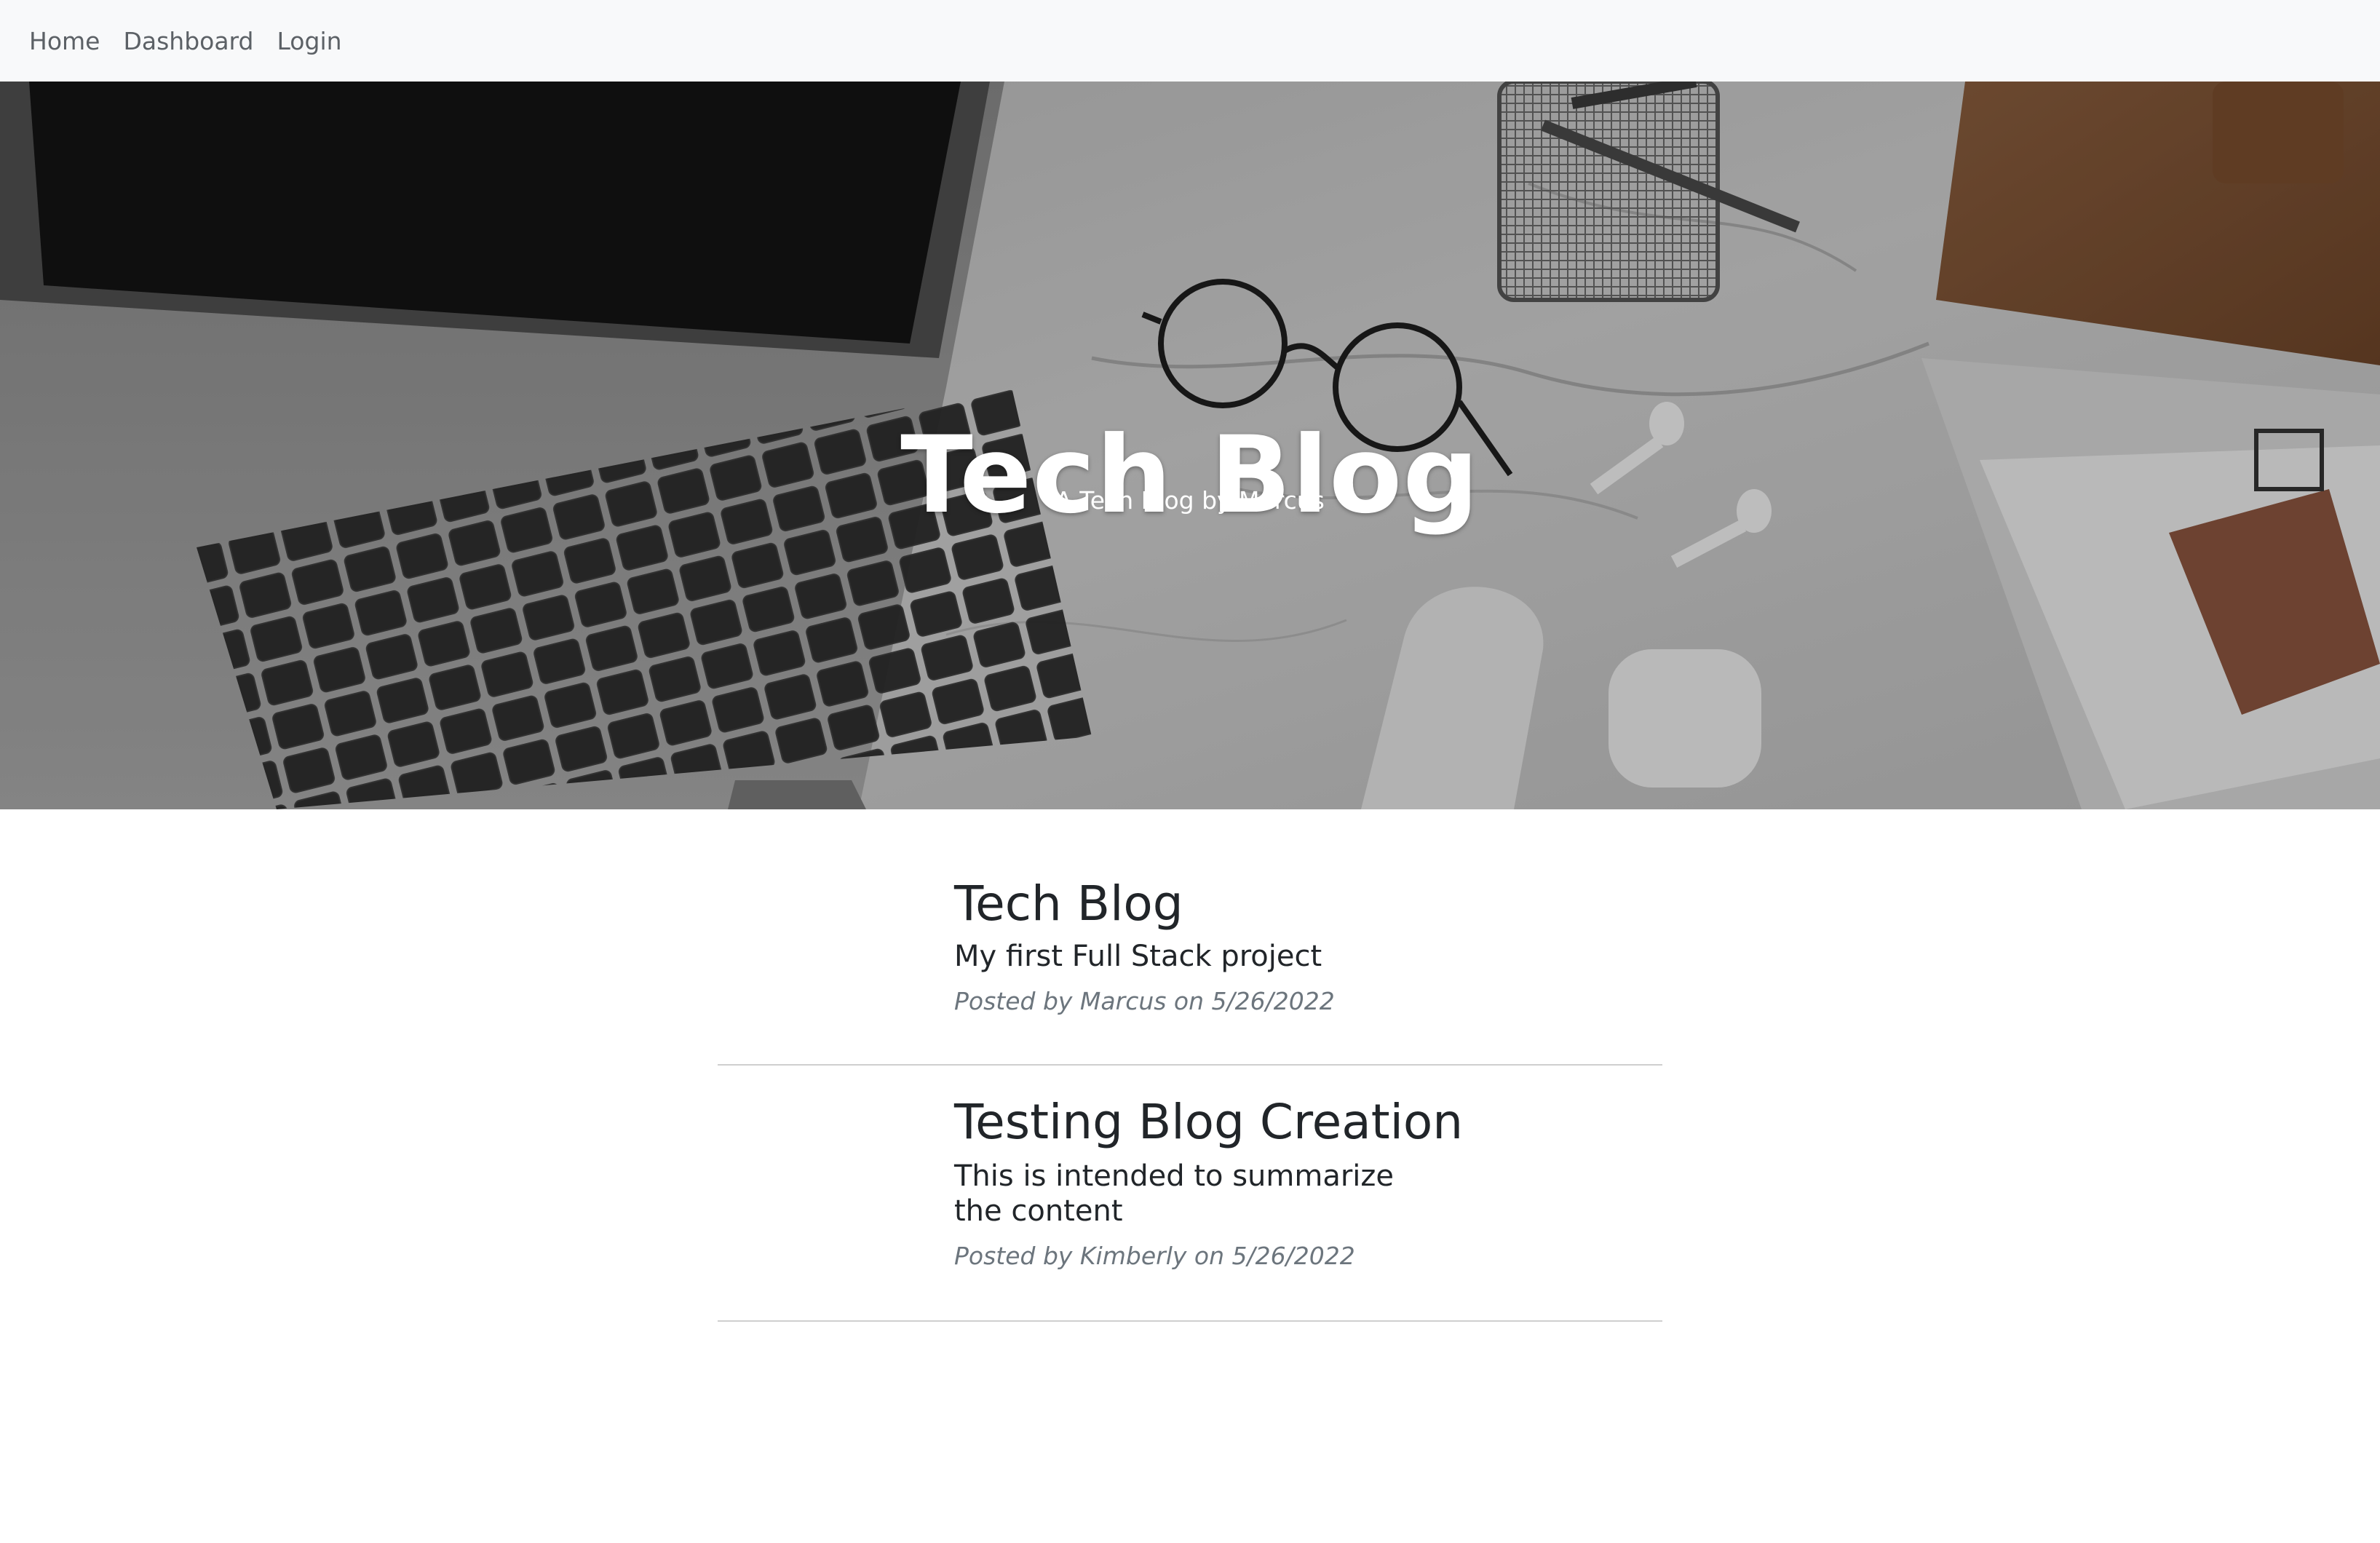  I want to click on nav-link-home: Home, so click(64, 41).